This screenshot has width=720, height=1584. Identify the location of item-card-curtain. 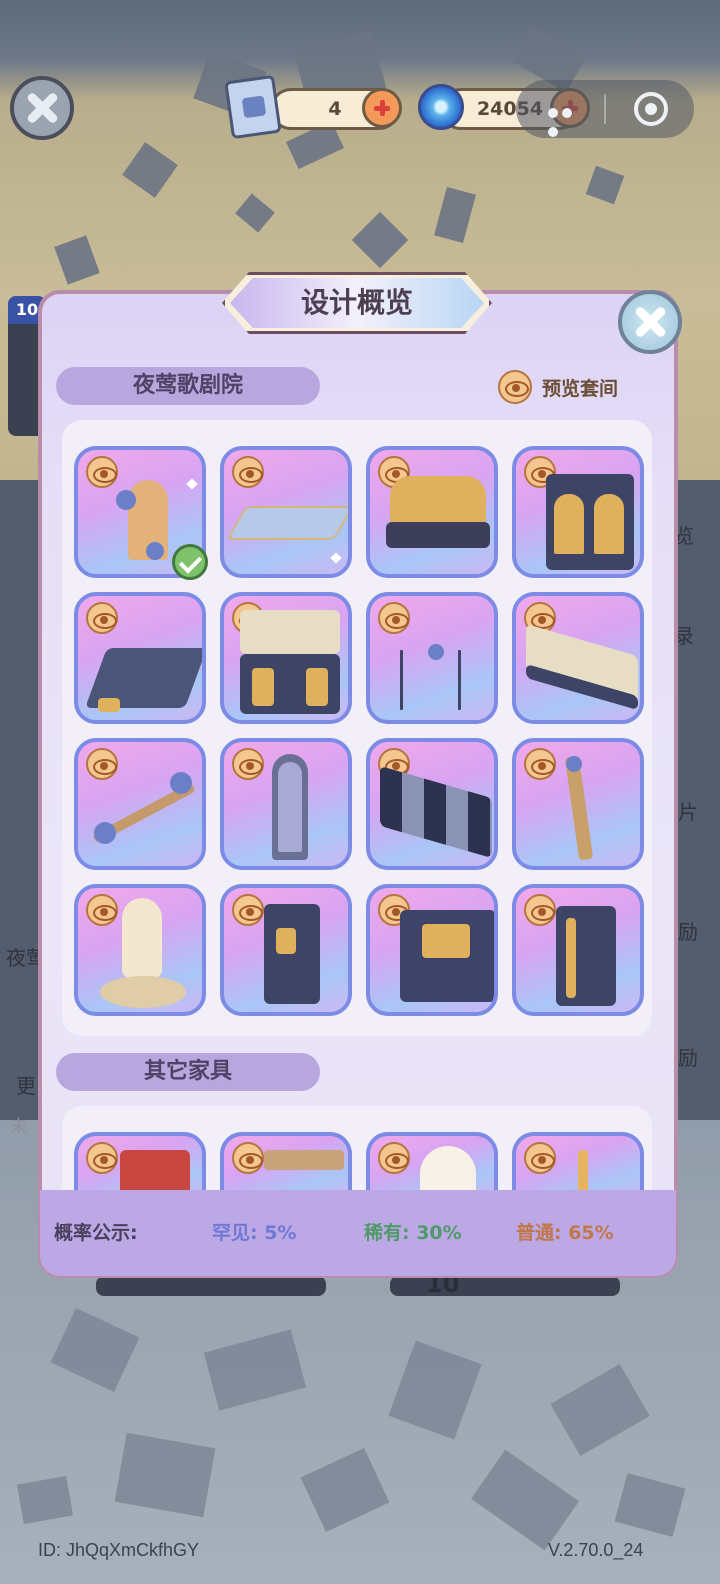
(140, 1165).